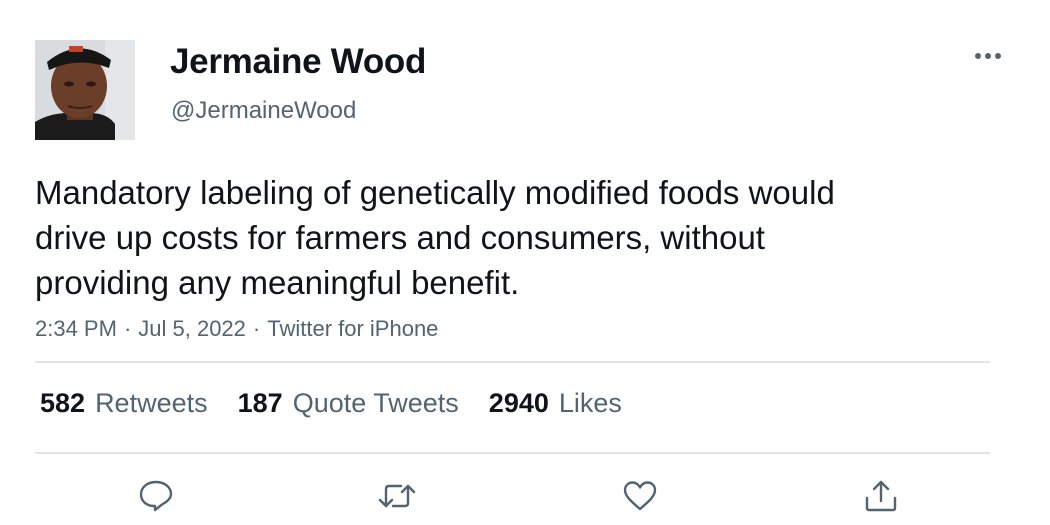  What do you see at coordinates (525, 496) in the screenshot?
I see `tweet-actions` at bounding box center [525, 496].